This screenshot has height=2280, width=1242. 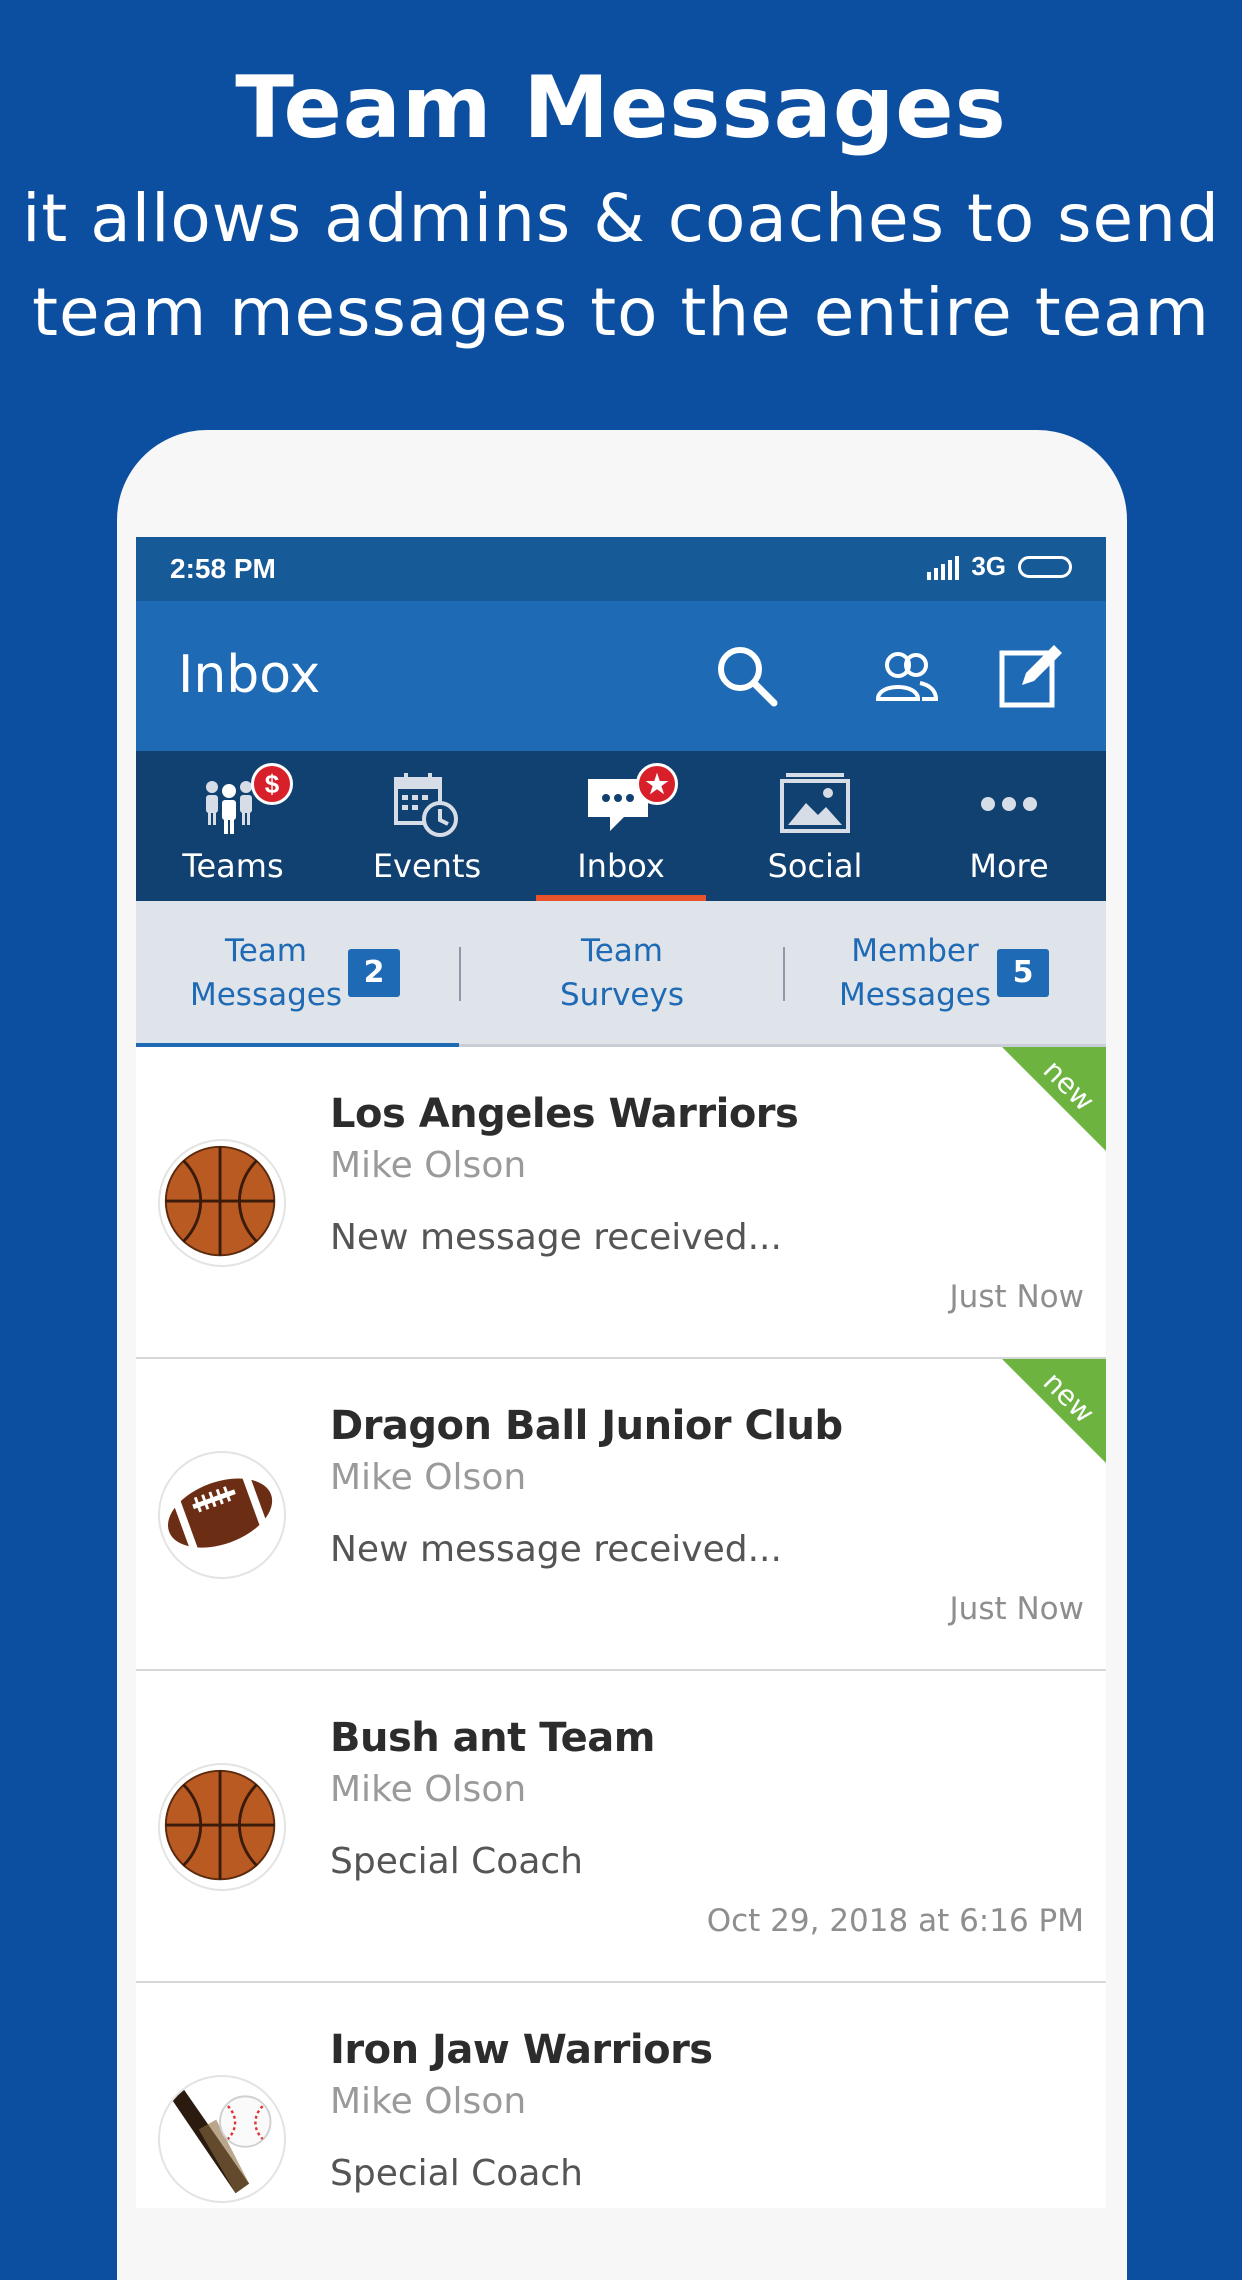 I want to click on promo-title: Team Messages, so click(x=621, y=108).